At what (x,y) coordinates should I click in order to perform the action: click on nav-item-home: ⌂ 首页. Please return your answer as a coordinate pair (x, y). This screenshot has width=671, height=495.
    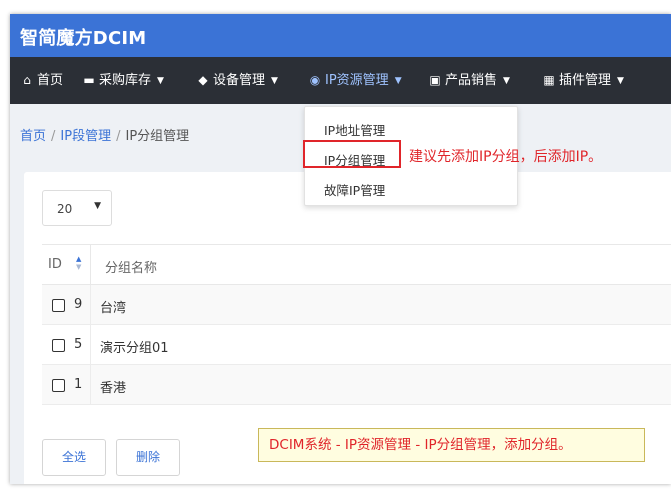
    Looking at the image, I should click on (41, 80).